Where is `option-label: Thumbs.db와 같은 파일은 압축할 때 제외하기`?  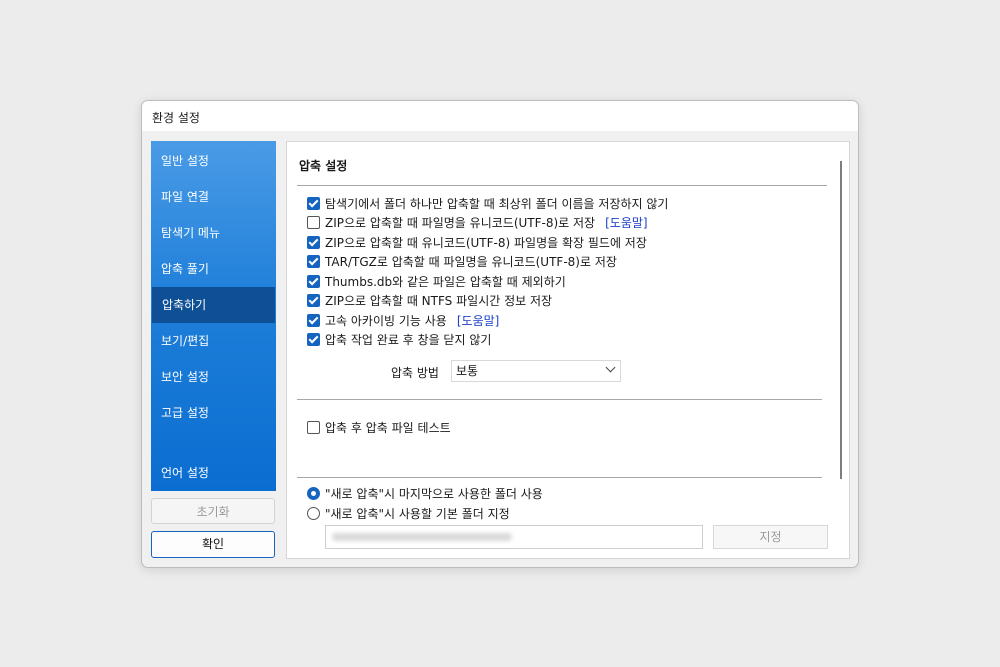
option-label: Thumbs.db와 같은 파일은 압축할 때 제외하기 is located at coordinates (445, 281).